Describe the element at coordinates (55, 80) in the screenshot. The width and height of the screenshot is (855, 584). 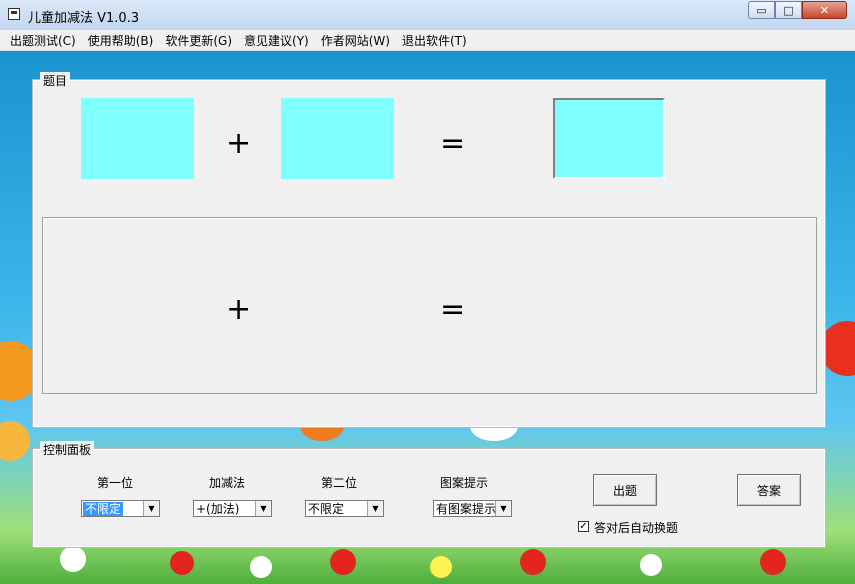
I see `question-legend: 题目` at that location.